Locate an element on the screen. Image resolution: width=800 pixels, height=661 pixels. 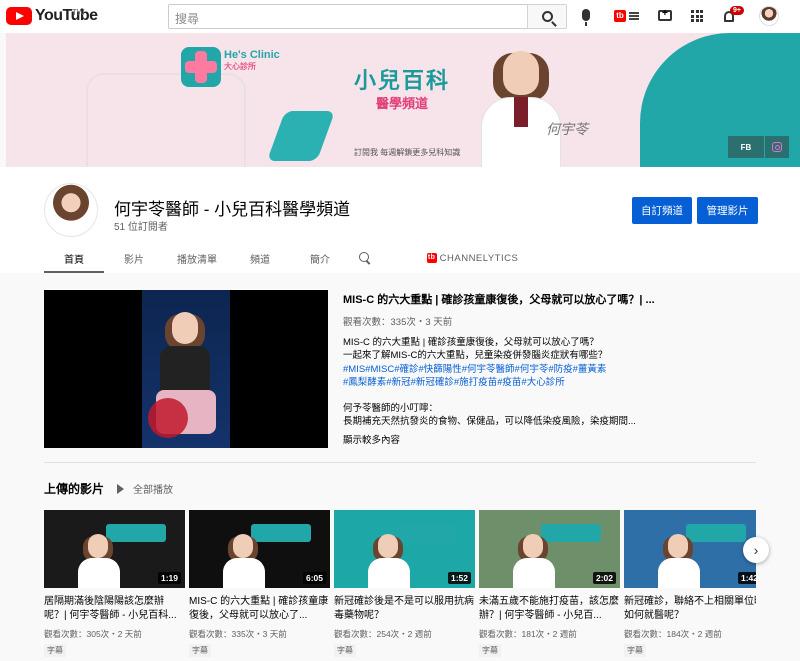
banner-title: 小兒百科 is located at coordinates (402, 80).